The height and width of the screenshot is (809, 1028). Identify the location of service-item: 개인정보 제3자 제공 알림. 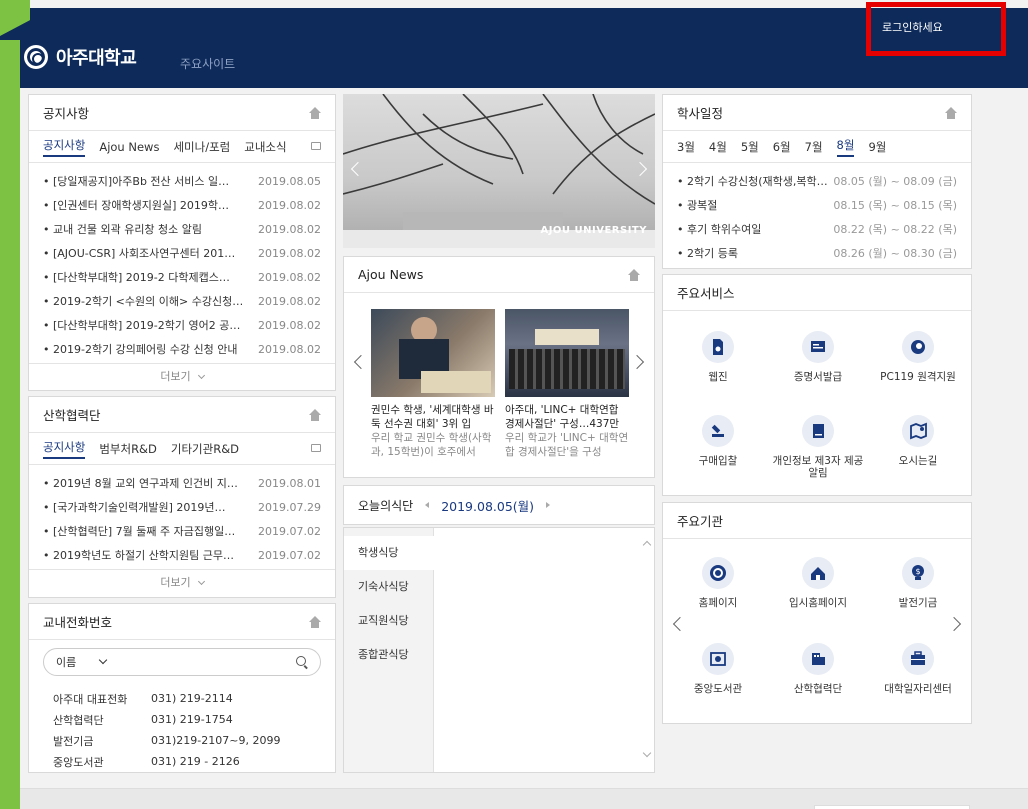
(818, 447).